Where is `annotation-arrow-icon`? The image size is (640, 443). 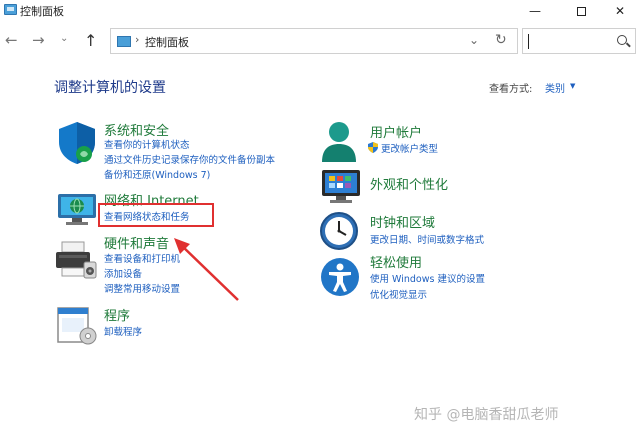 annotation-arrow-icon is located at coordinates (206, 269).